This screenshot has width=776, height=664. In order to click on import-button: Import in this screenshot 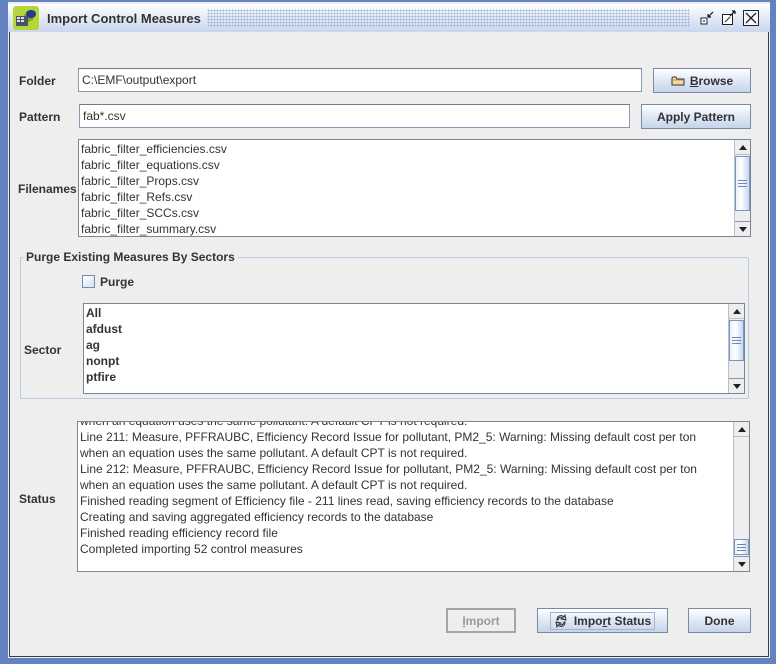, I will do `click(481, 620)`.